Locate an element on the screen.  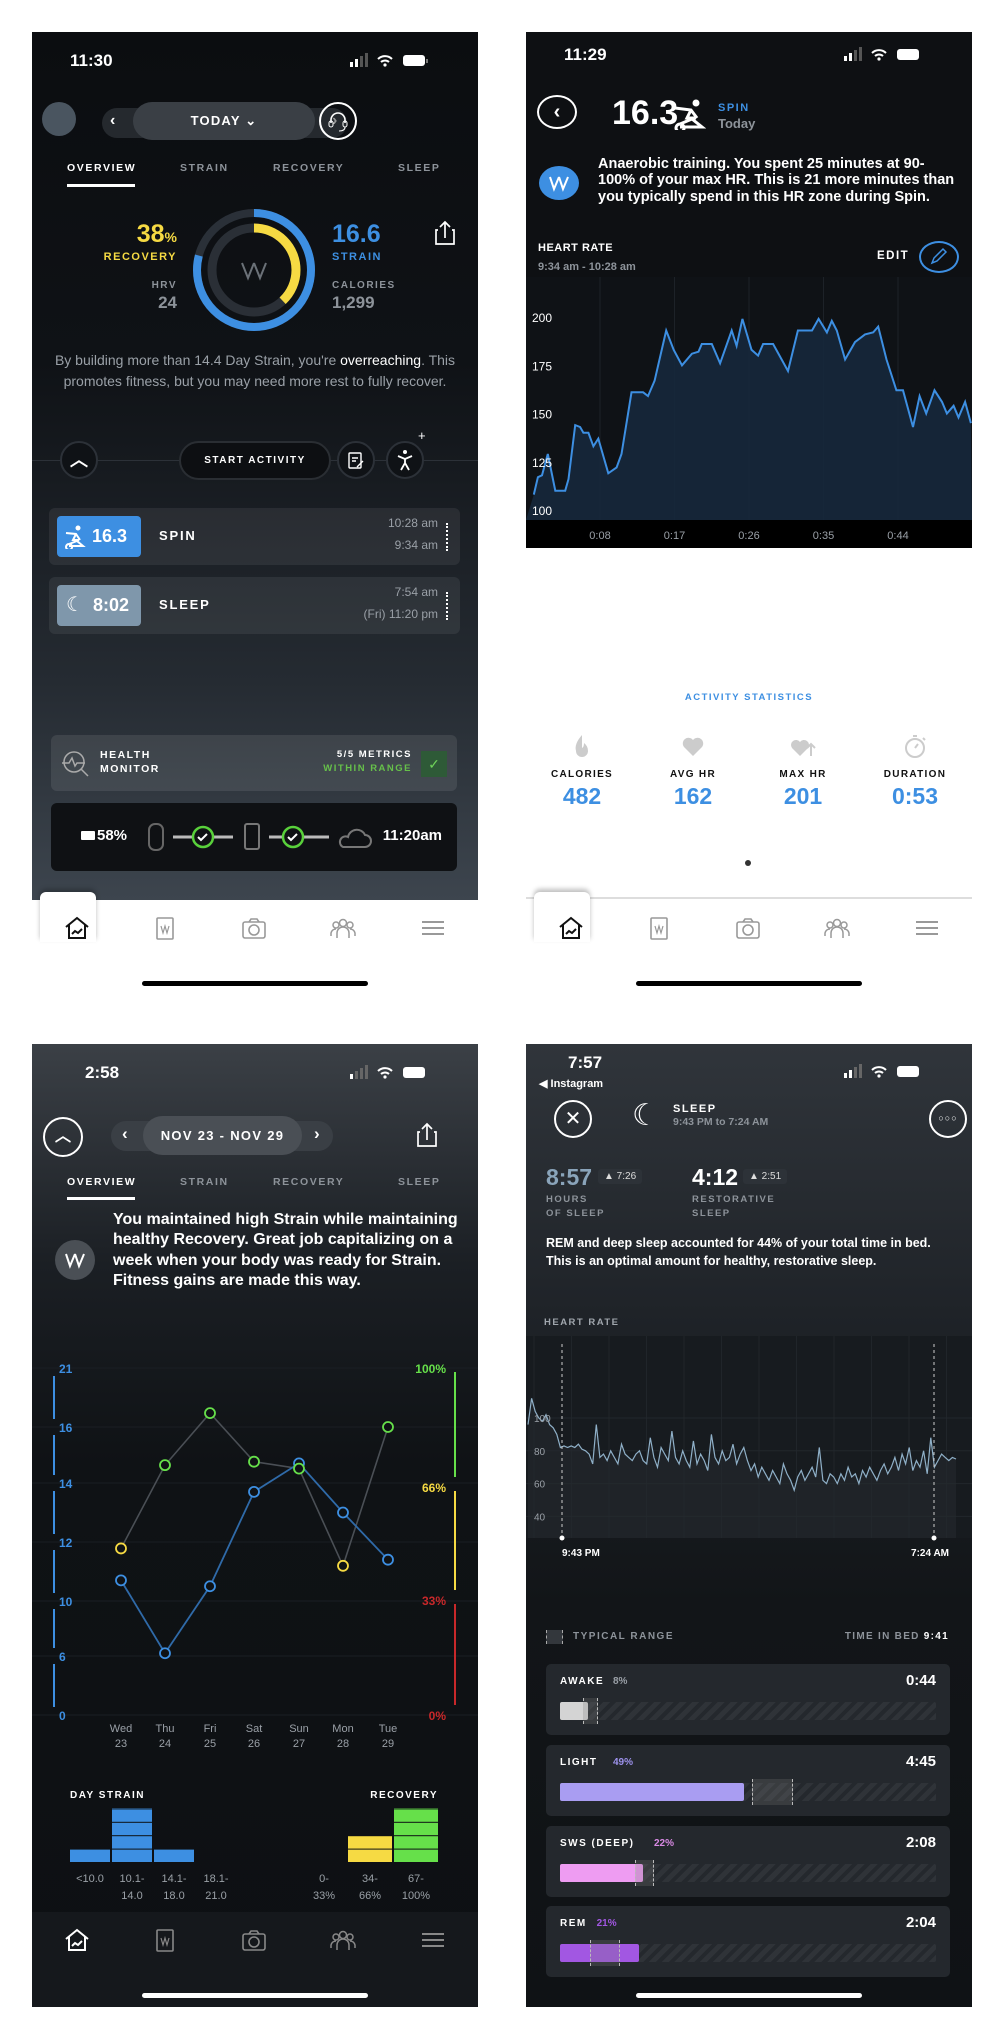
stage-name: LIGHT is located at coordinates (579, 1762).